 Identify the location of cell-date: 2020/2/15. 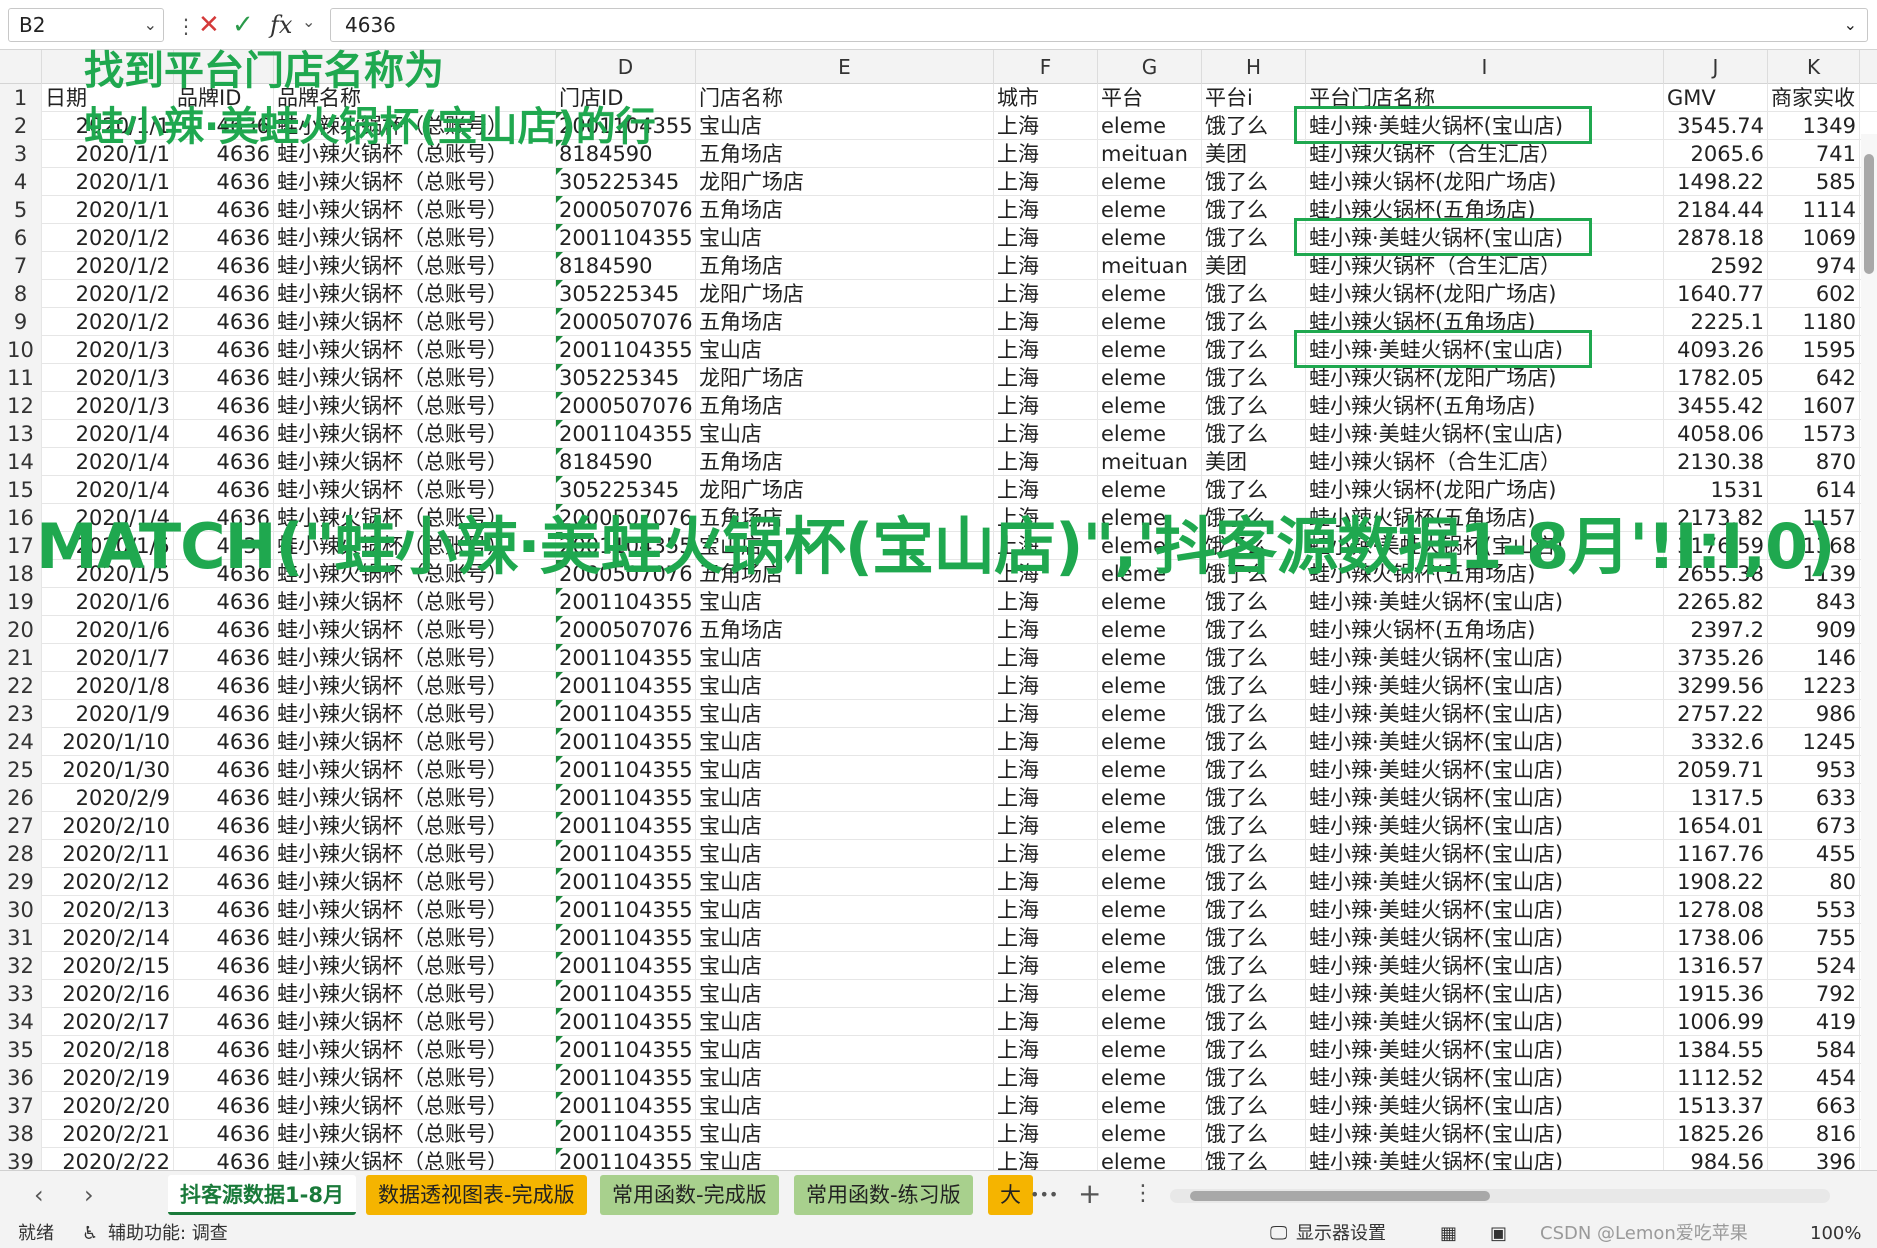
(108, 966).